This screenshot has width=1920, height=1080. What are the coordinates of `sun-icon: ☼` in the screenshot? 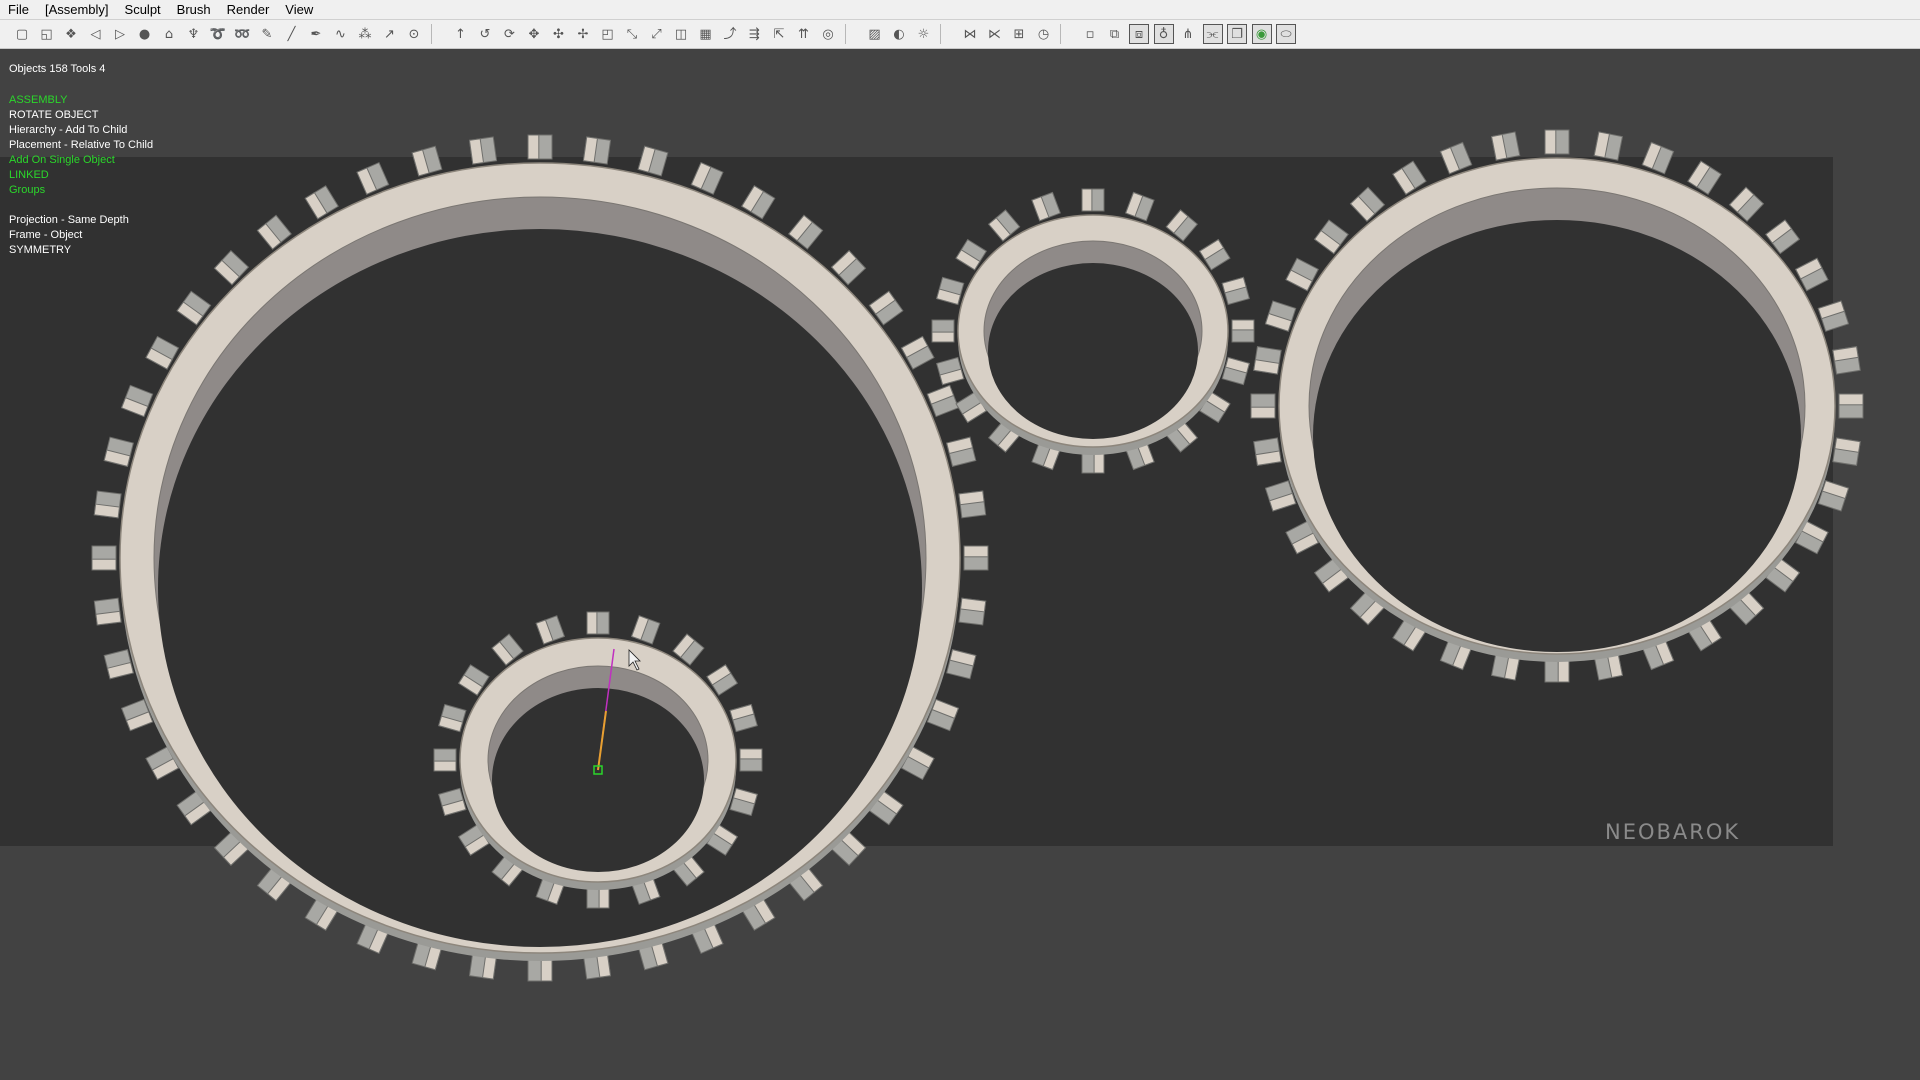 It's located at (924, 34).